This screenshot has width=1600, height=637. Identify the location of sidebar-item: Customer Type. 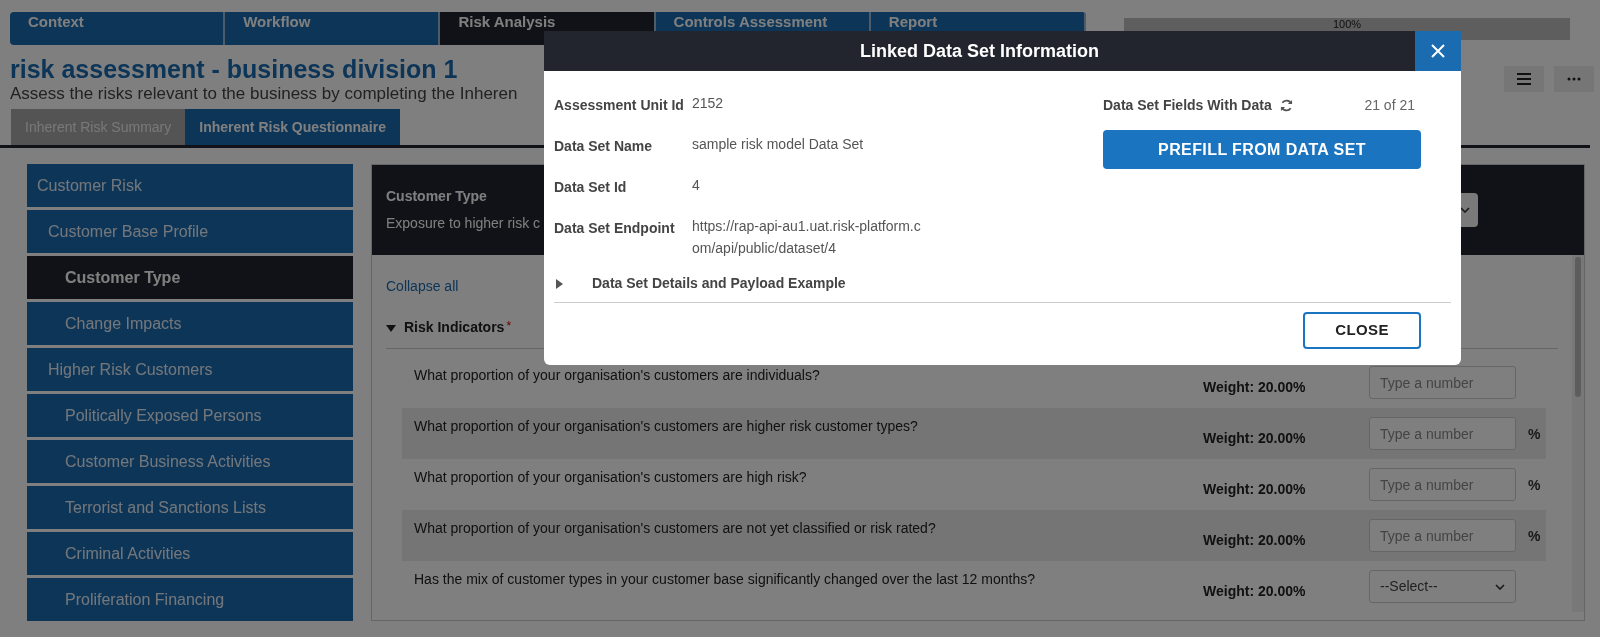
(190, 277).